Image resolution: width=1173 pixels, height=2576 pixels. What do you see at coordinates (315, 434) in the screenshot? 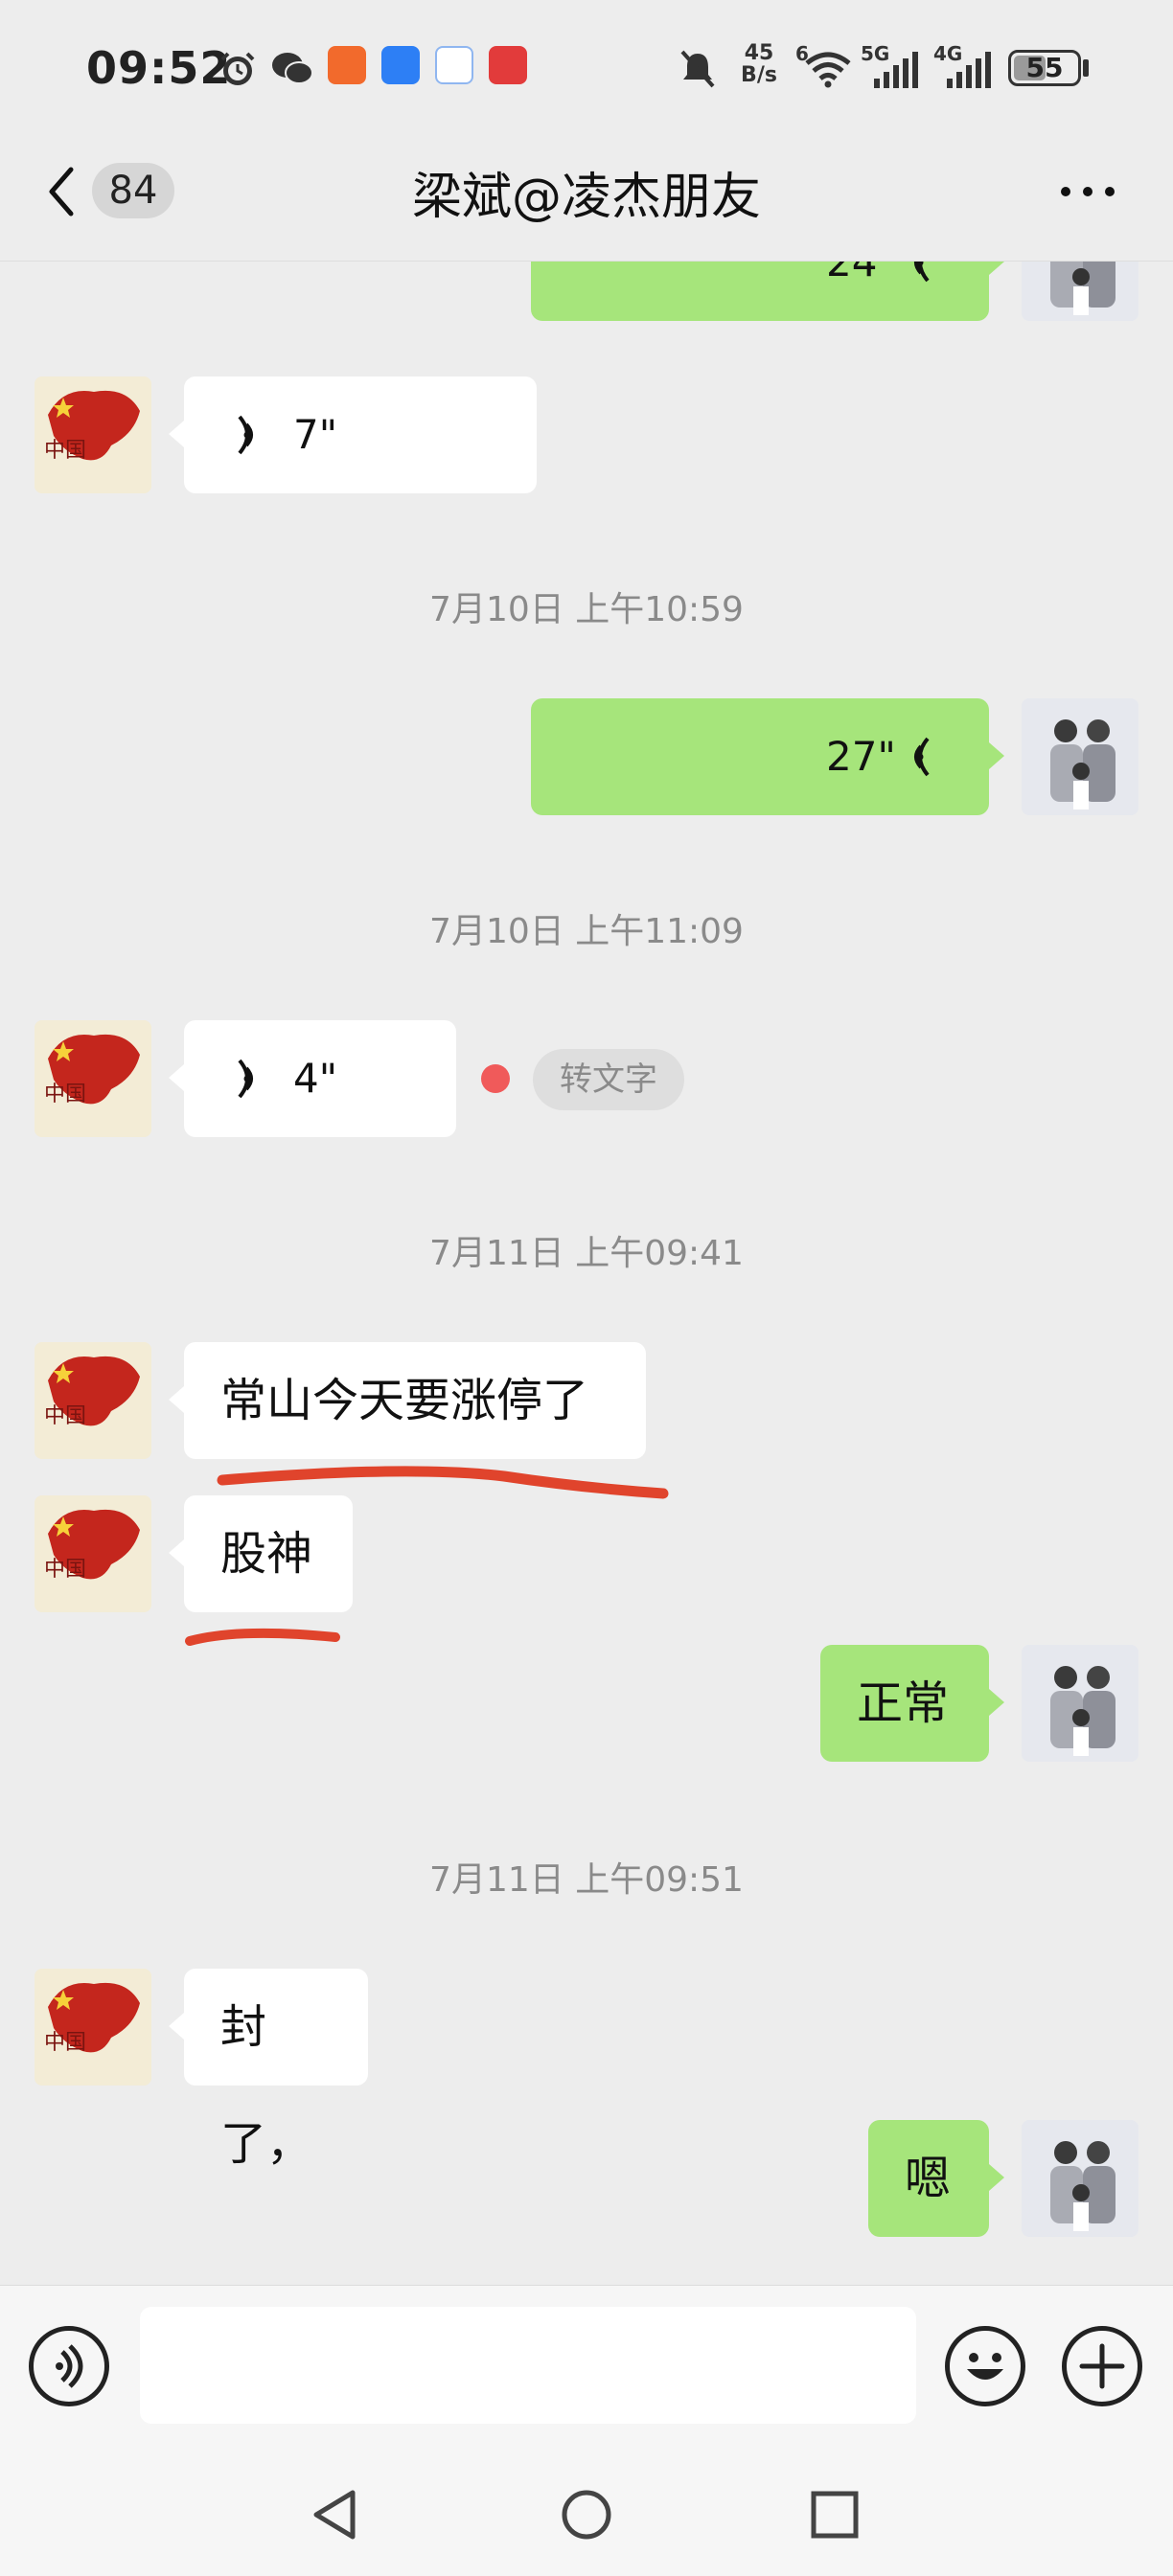
I see `voice-duration: 7"` at bounding box center [315, 434].